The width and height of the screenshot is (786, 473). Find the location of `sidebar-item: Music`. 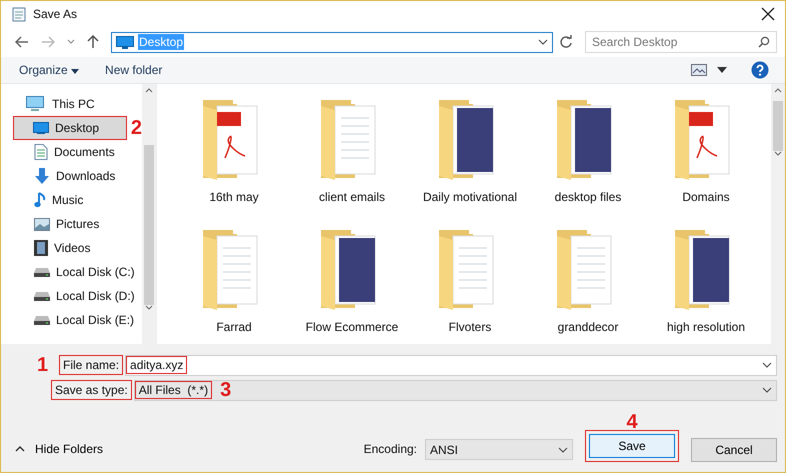

sidebar-item: Music is located at coordinates (71, 200).